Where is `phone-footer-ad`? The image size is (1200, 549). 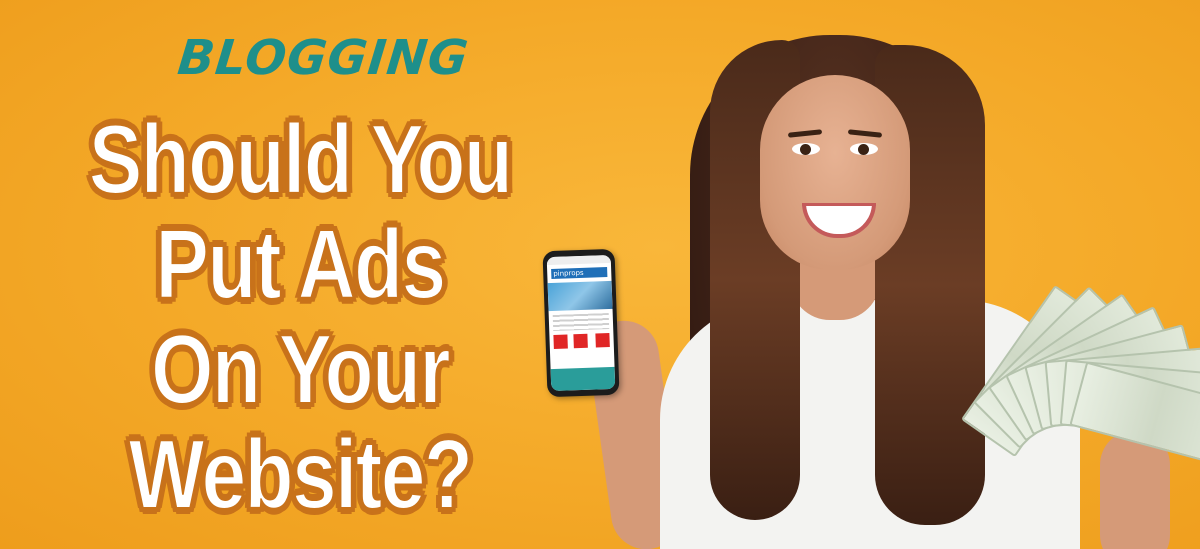
phone-footer-ad is located at coordinates (583, 379).